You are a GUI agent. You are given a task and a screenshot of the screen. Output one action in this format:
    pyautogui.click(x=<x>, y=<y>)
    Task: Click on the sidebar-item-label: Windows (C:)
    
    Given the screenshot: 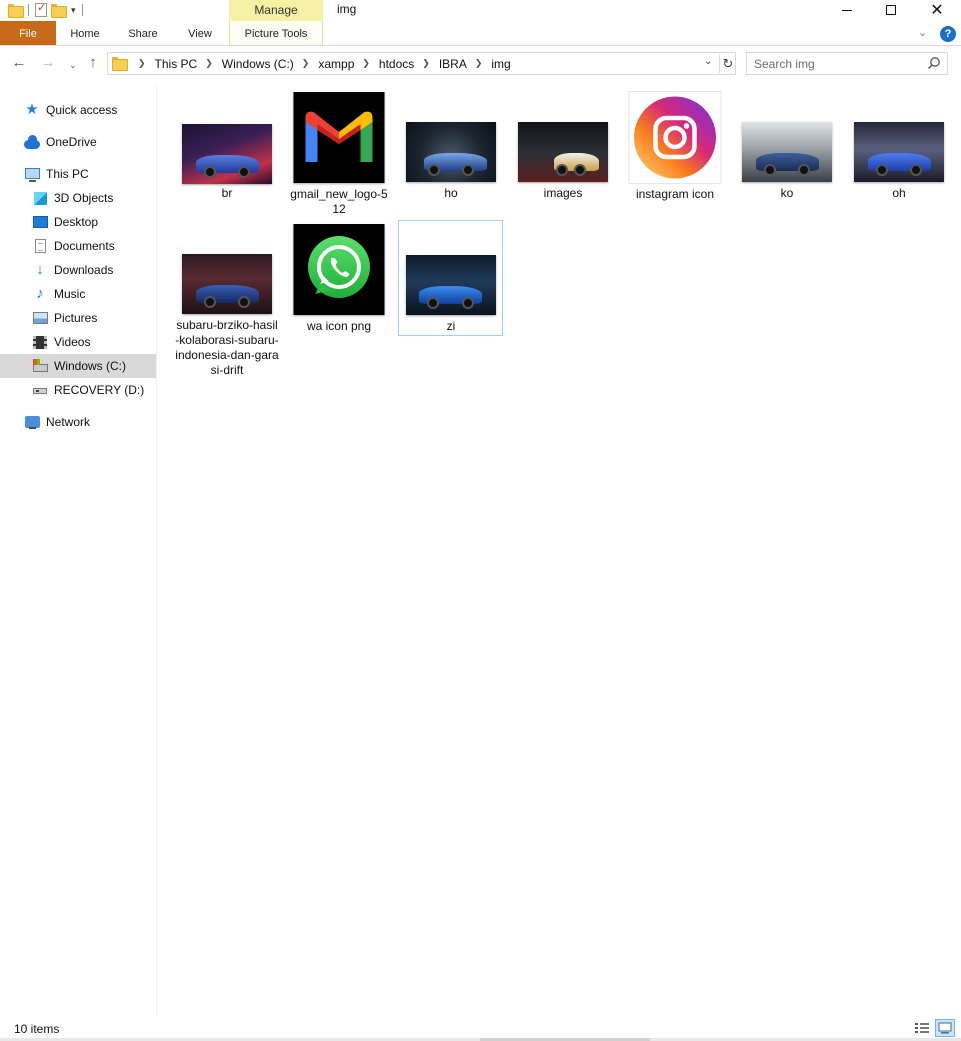 What is the action you would take?
    pyautogui.click(x=90, y=366)
    